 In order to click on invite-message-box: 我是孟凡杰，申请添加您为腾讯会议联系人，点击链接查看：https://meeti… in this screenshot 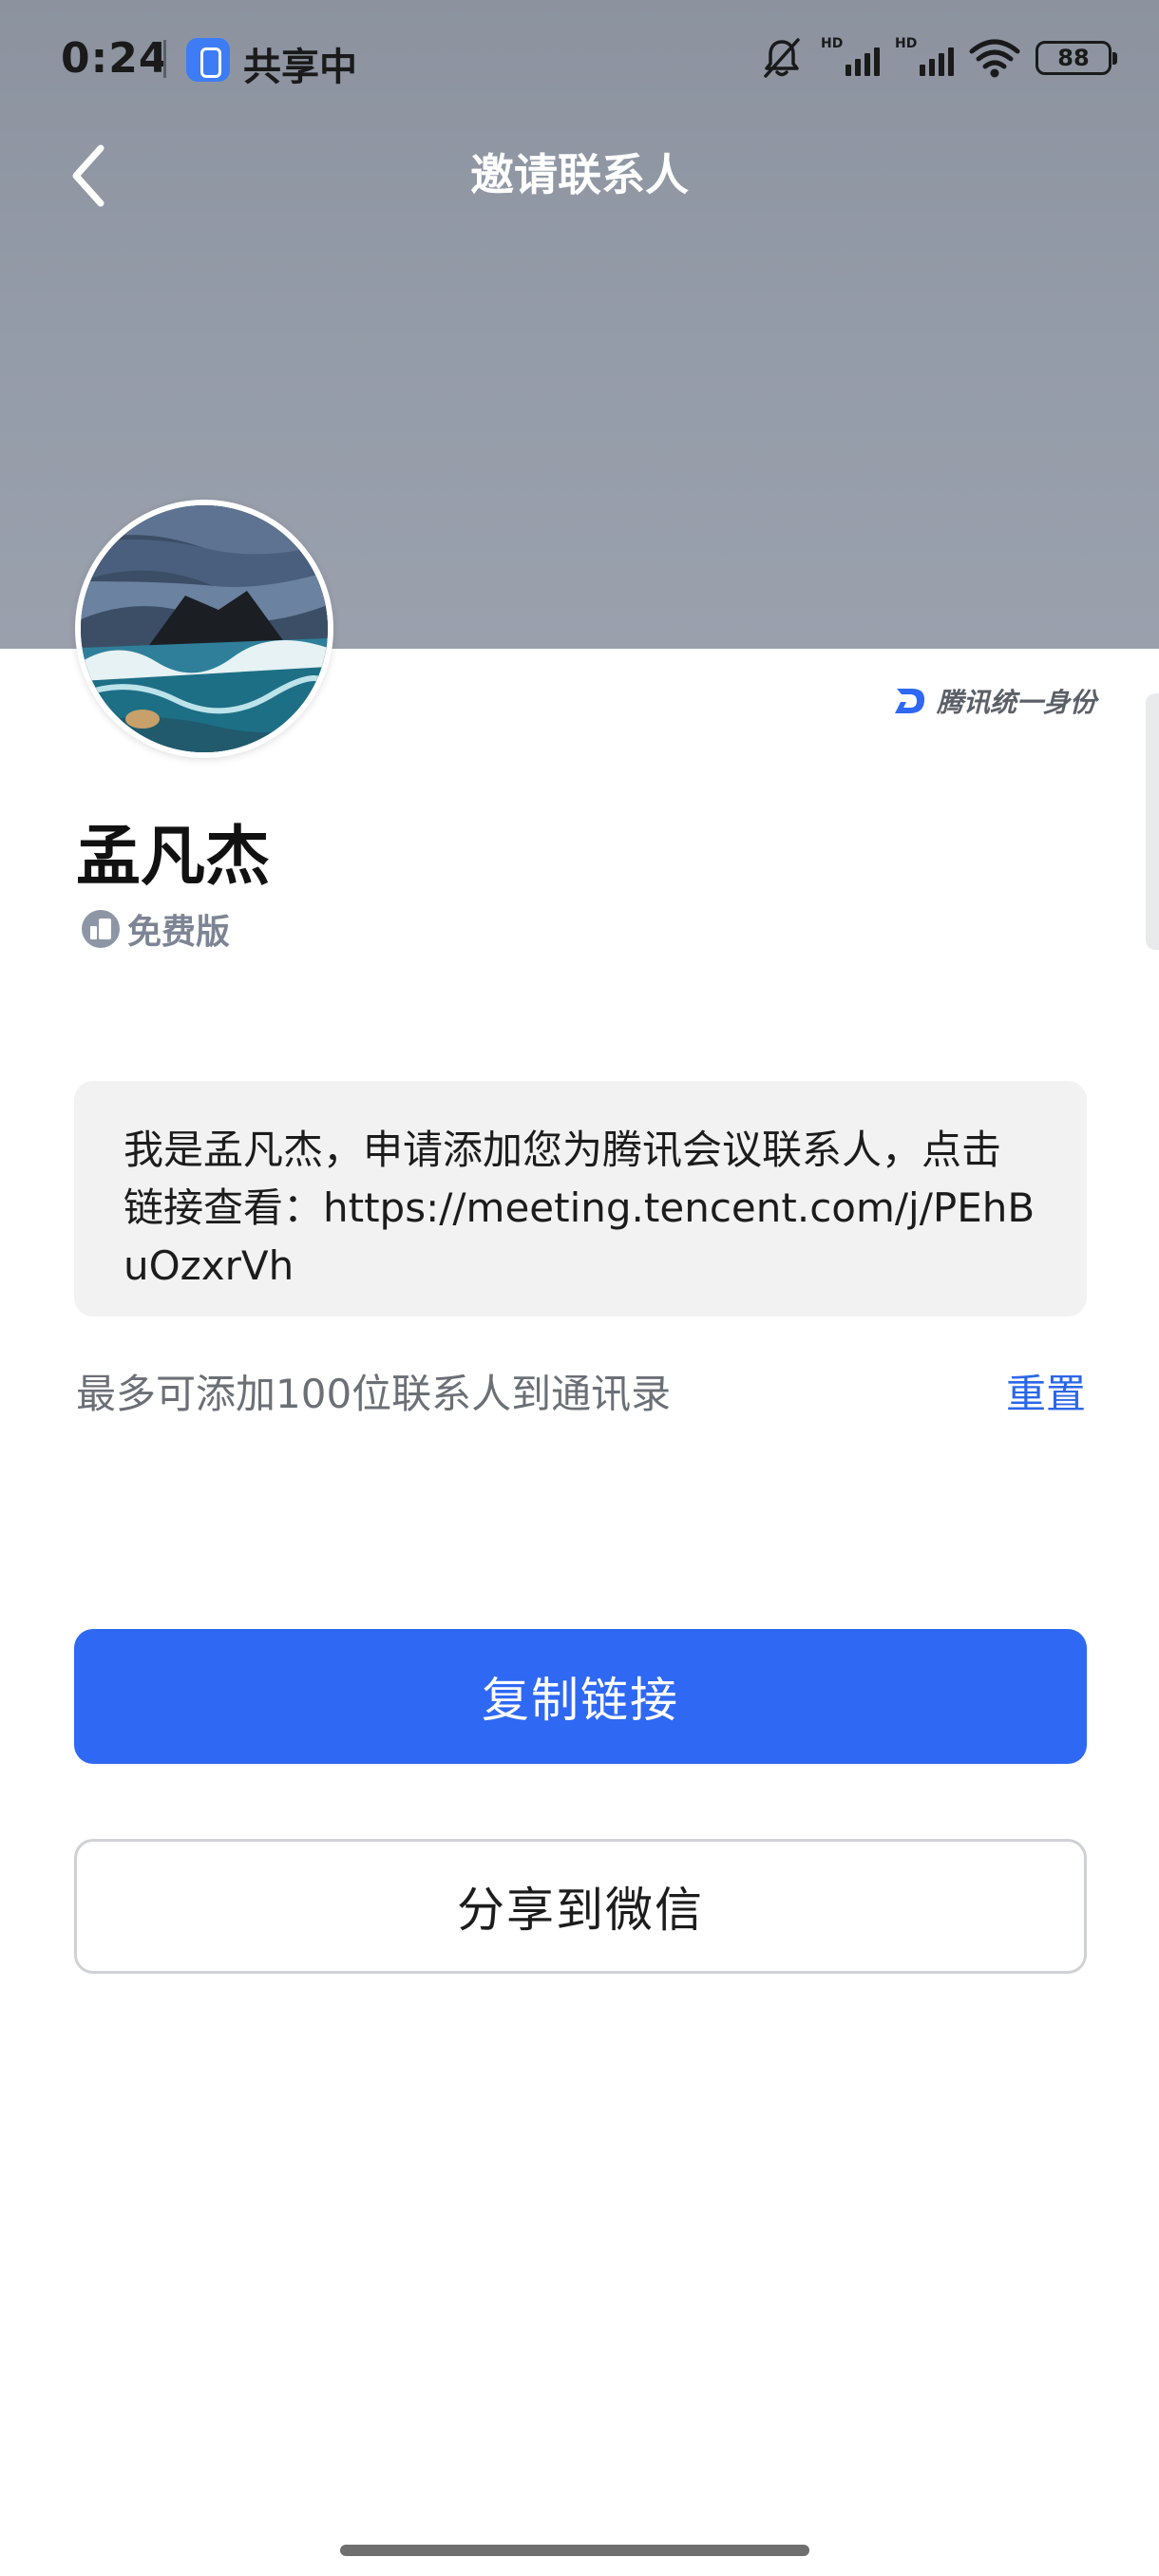, I will do `click(580, 1198)`.